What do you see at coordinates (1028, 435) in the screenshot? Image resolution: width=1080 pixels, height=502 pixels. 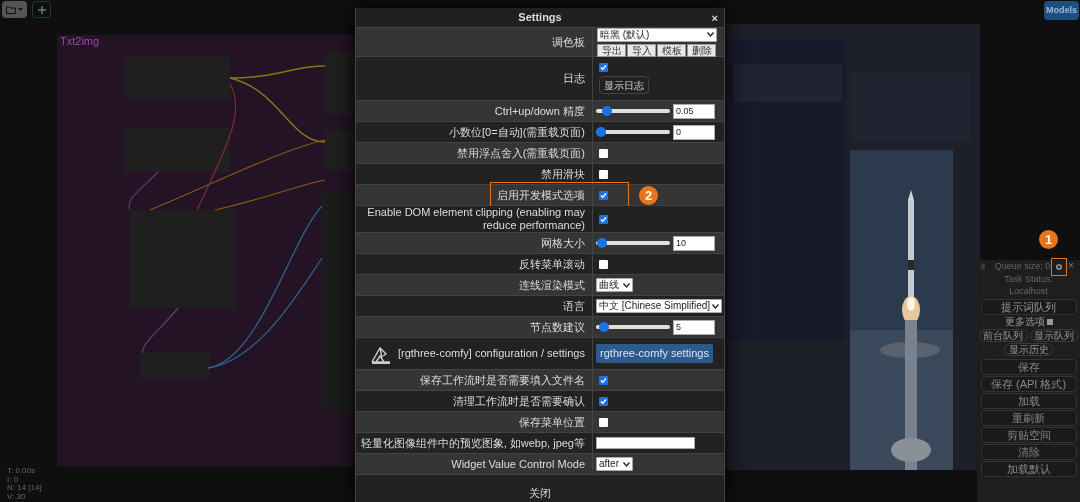 I see `menu-button: 剪贴空间` at bounding box center [1028, 435].